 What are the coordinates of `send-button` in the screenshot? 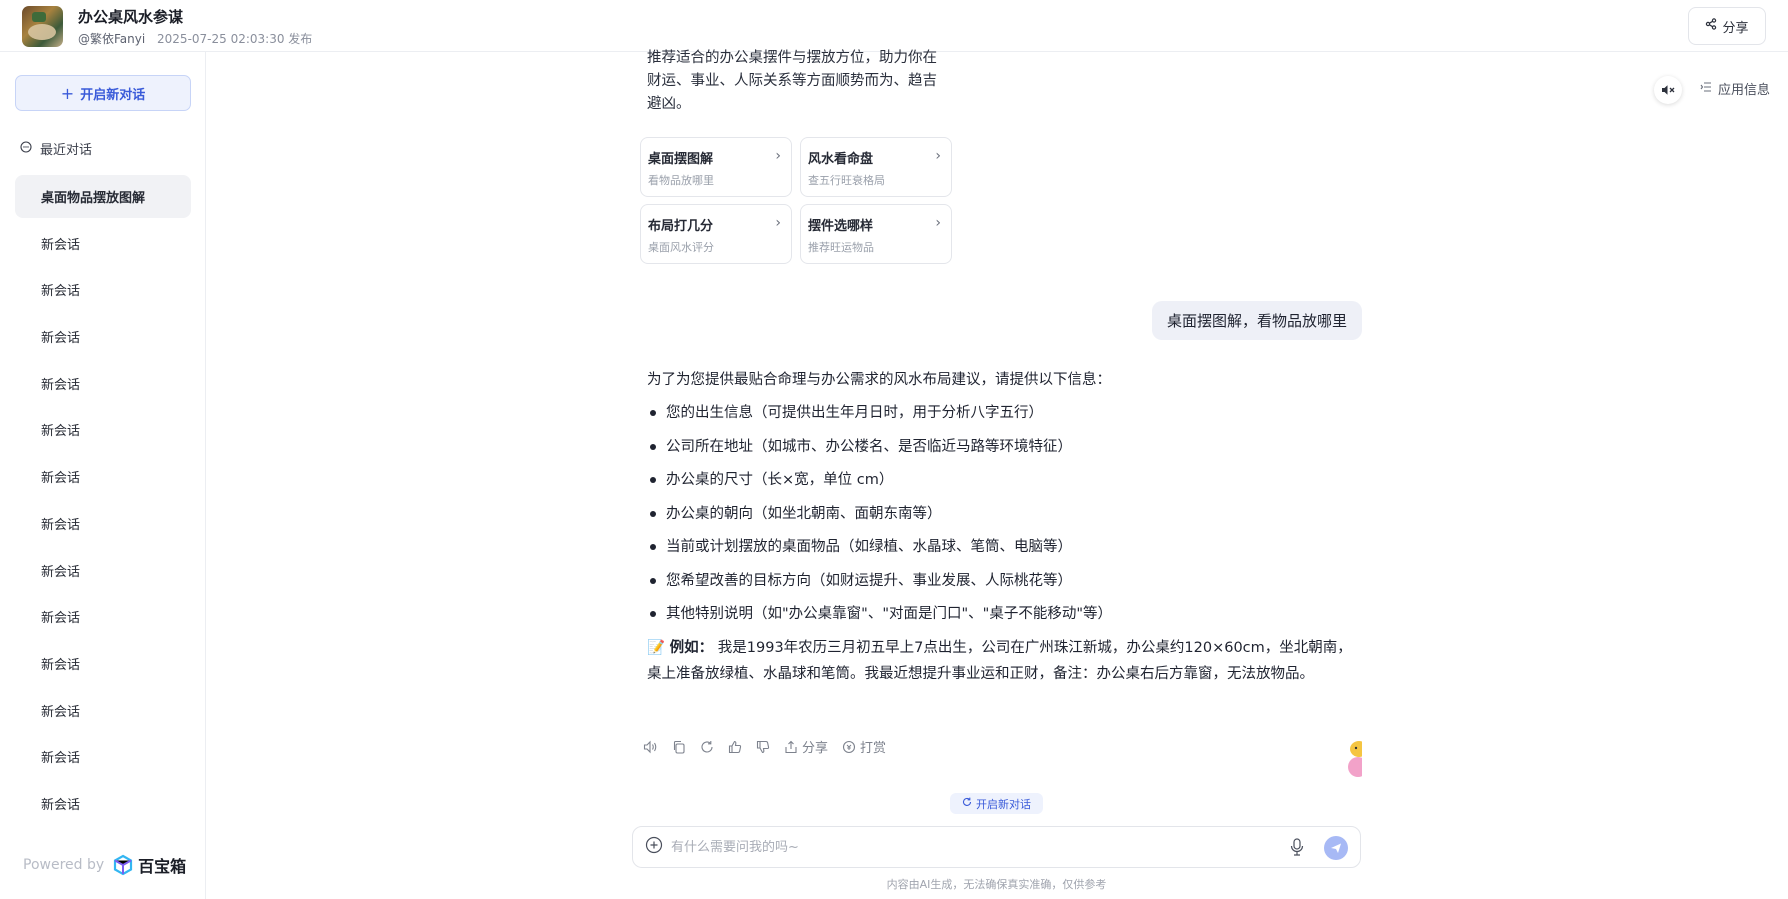 It's located at (1336, 848).